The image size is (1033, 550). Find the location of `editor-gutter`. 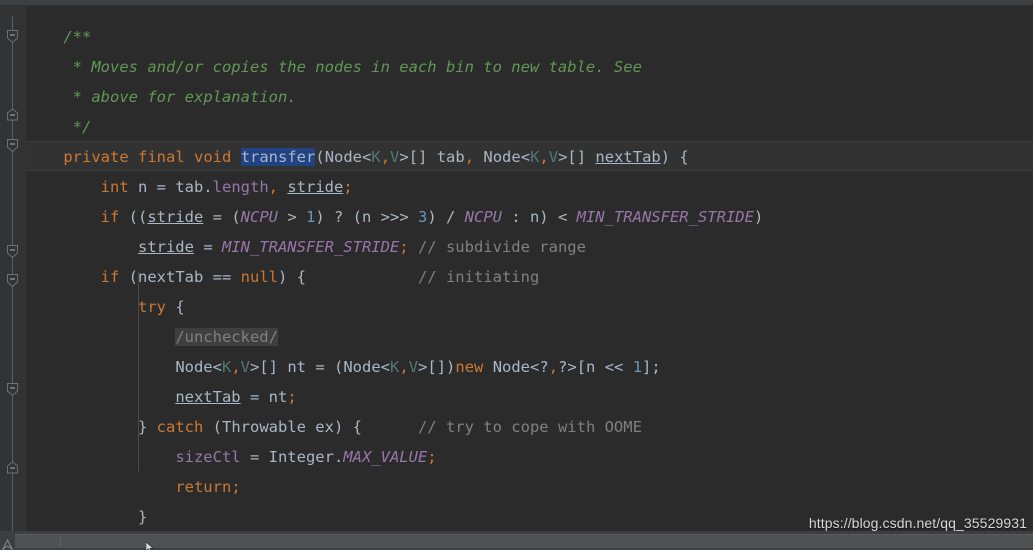

editor-gutter is located at coordinates (13, 275).